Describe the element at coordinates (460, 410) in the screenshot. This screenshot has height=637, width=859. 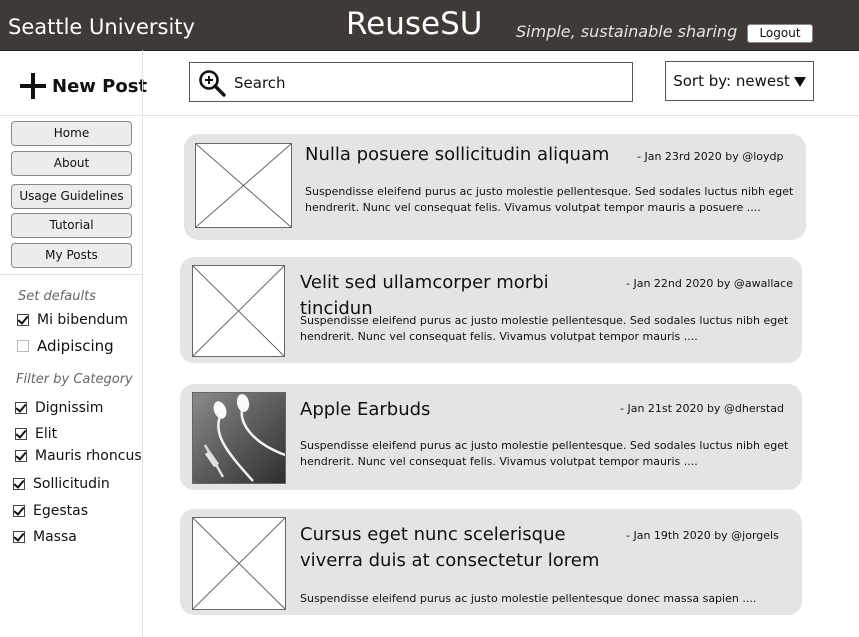
I see `post-title: Apple Earbuds` at that location.